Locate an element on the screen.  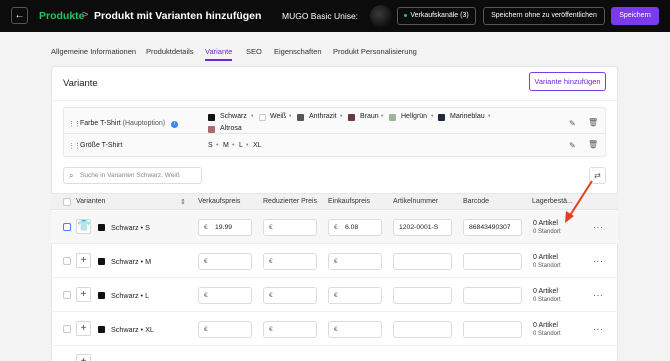
variant-size: S is located at coordinates (147, 227).